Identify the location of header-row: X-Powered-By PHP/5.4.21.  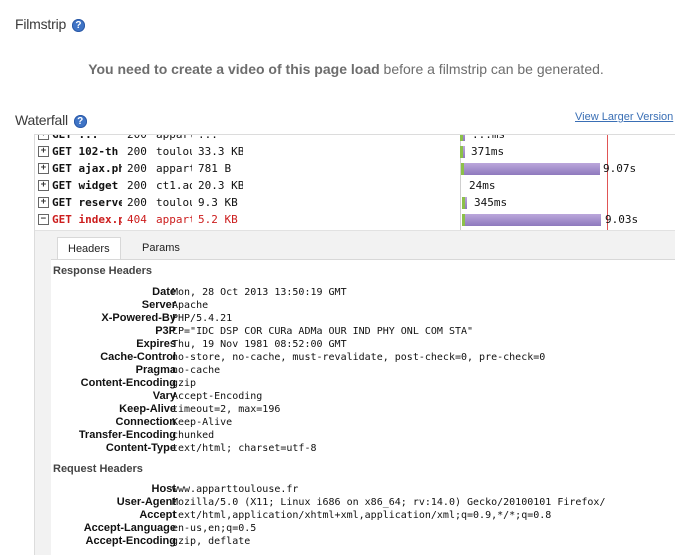
(363, 318).